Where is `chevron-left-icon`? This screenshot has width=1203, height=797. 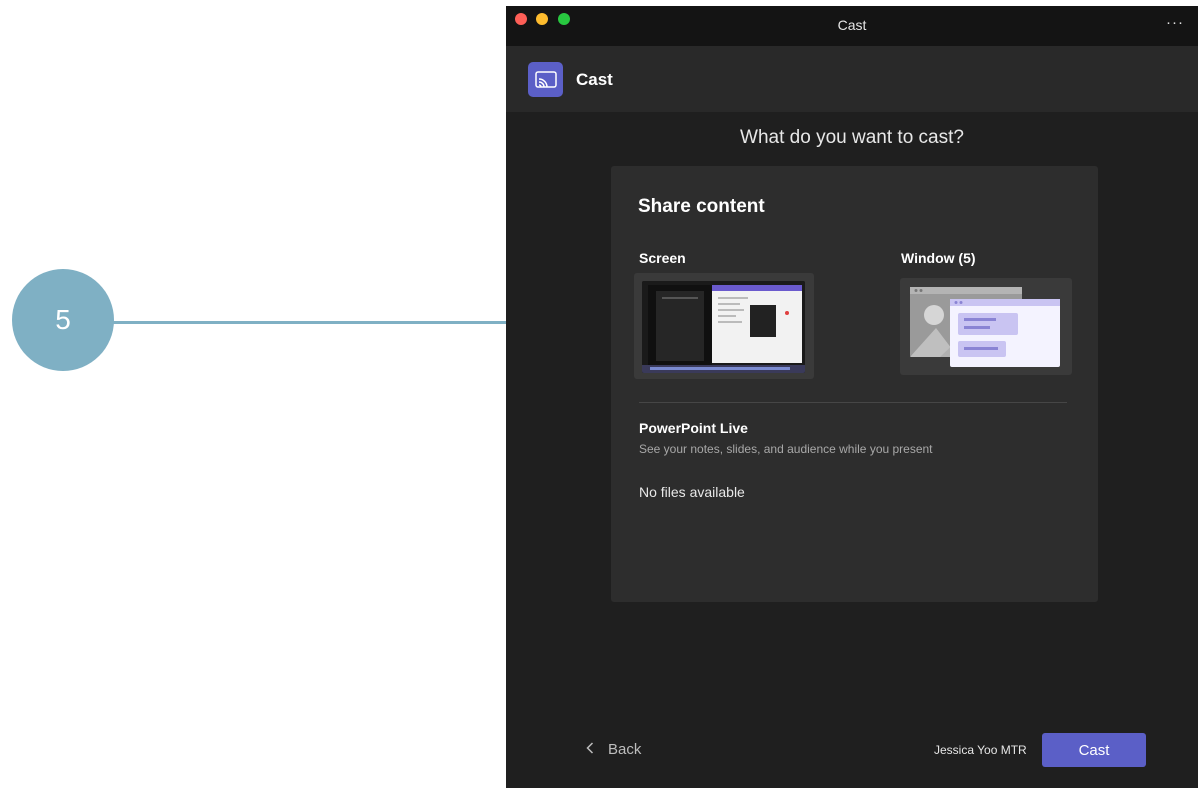 chevron-left-icon is located at coordinates (590, 749).